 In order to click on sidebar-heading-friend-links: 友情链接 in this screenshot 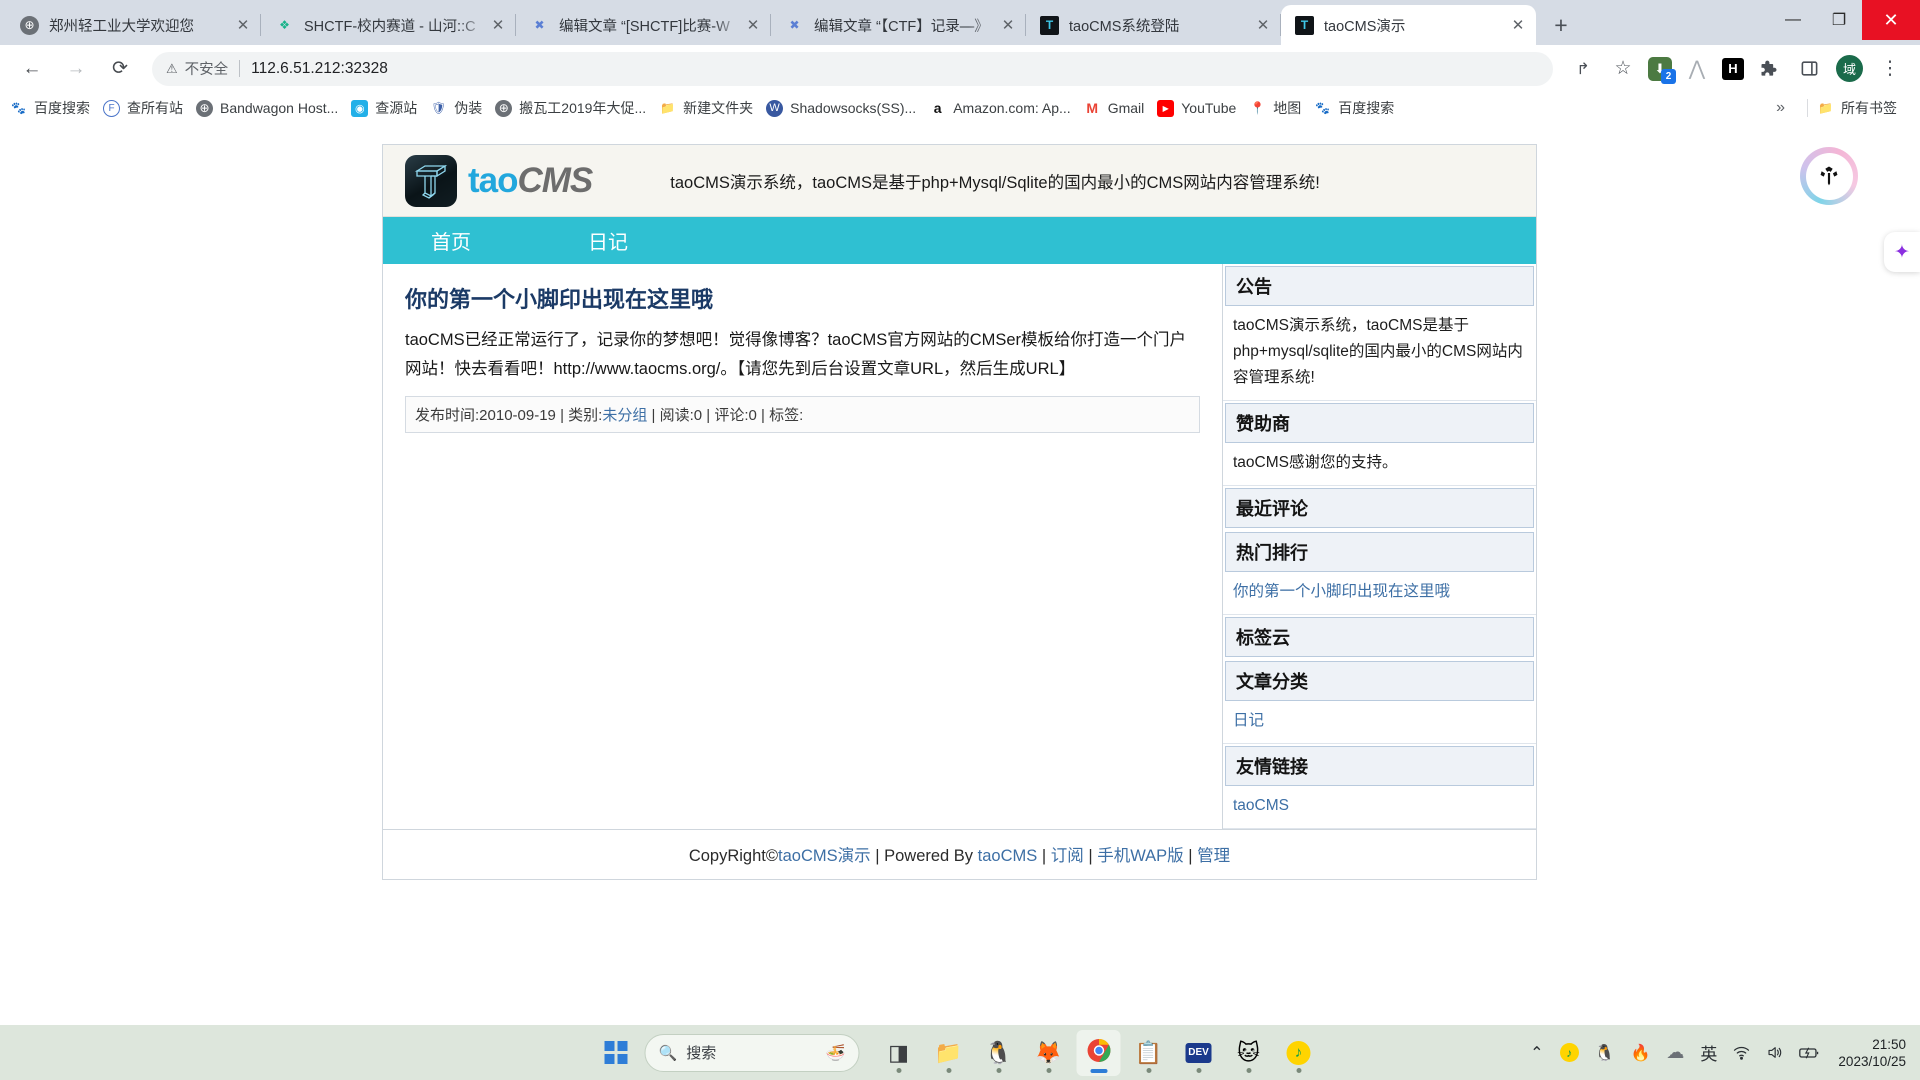, I will do `click(1379, 766)`.